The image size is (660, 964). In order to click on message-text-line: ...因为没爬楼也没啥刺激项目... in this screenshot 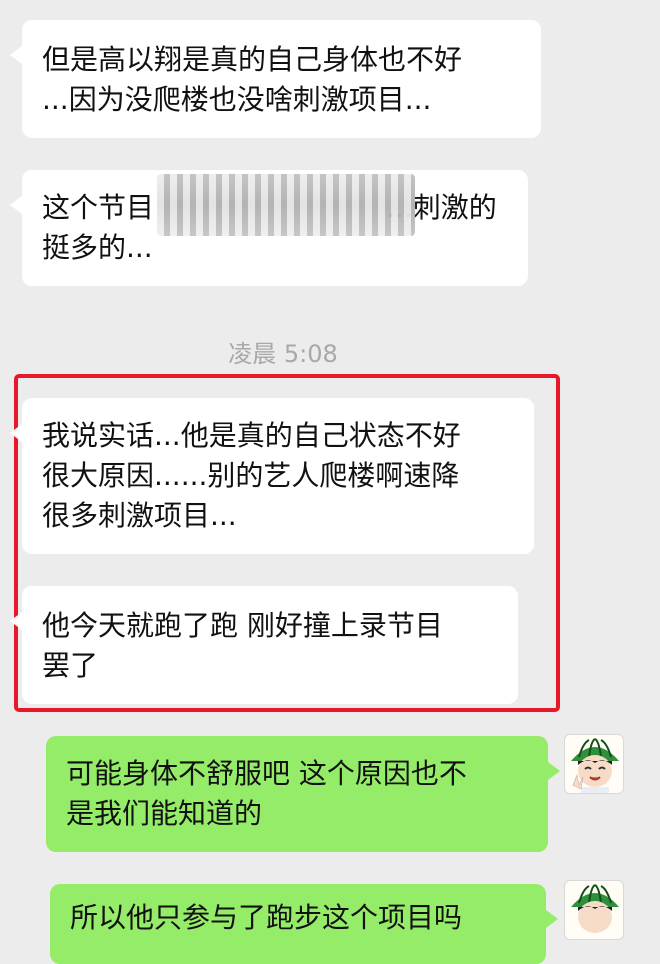, I will do `click(237, 99)`.